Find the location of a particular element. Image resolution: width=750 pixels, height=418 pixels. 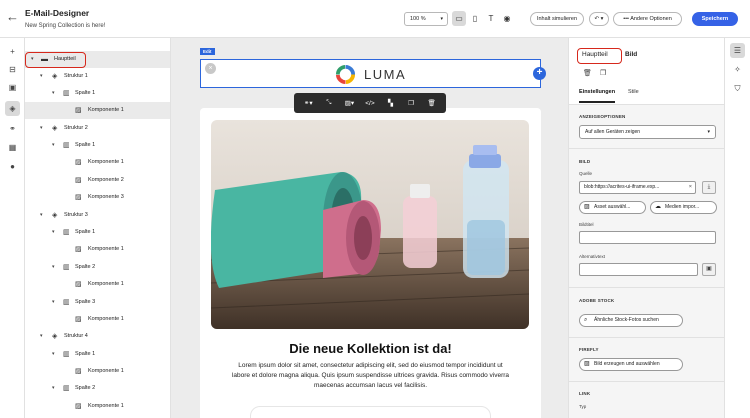

tree-row: ▾ ◈ Struktur 4 is located at coordinates (97, 336).